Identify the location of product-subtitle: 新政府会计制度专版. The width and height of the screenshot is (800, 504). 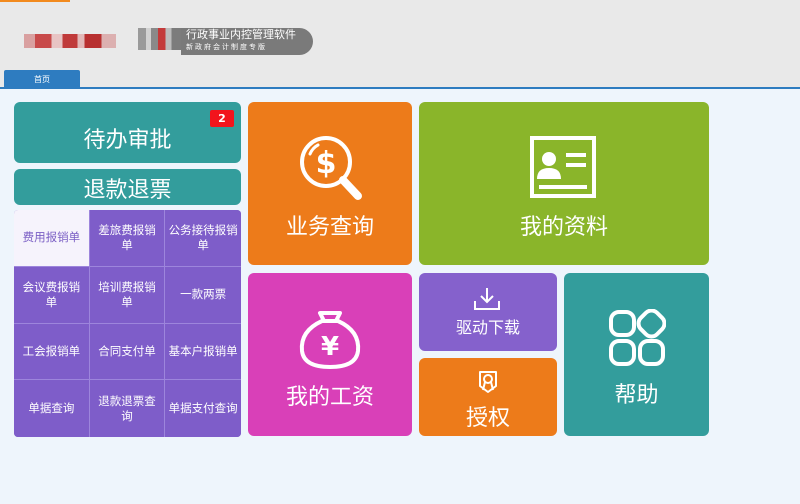
(226, 47).